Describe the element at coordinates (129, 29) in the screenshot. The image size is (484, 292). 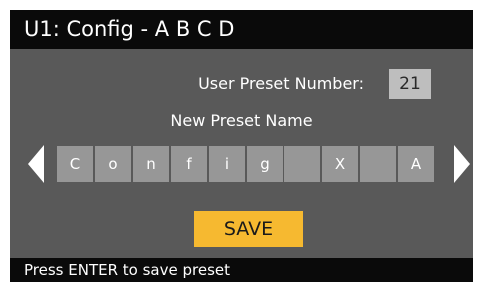
I see `page-title: U1: Config - A B C D` at that location.